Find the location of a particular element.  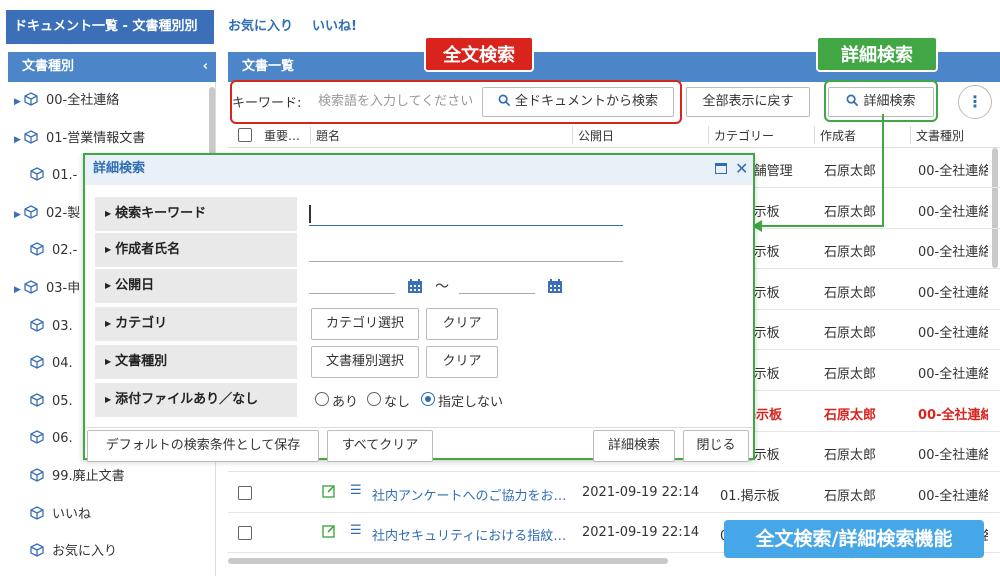

sidebar-item: ▶ 01-営業情報文書 is located at coordinates (79, 139).